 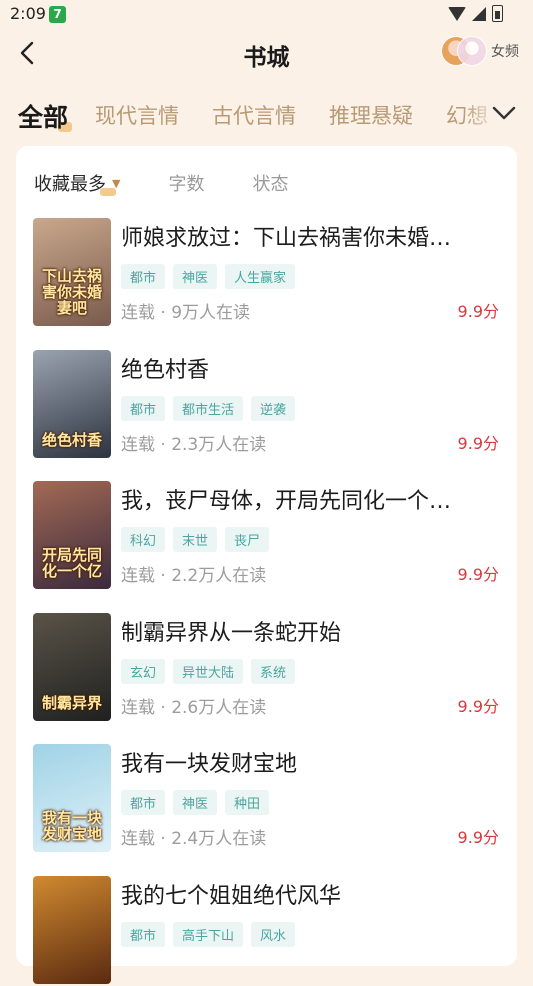 What do you see at coordinates (71, 826) in the screenshot?
I see `cover-title-art: 我有一块发财宝地` at bounding box center [71, 826].